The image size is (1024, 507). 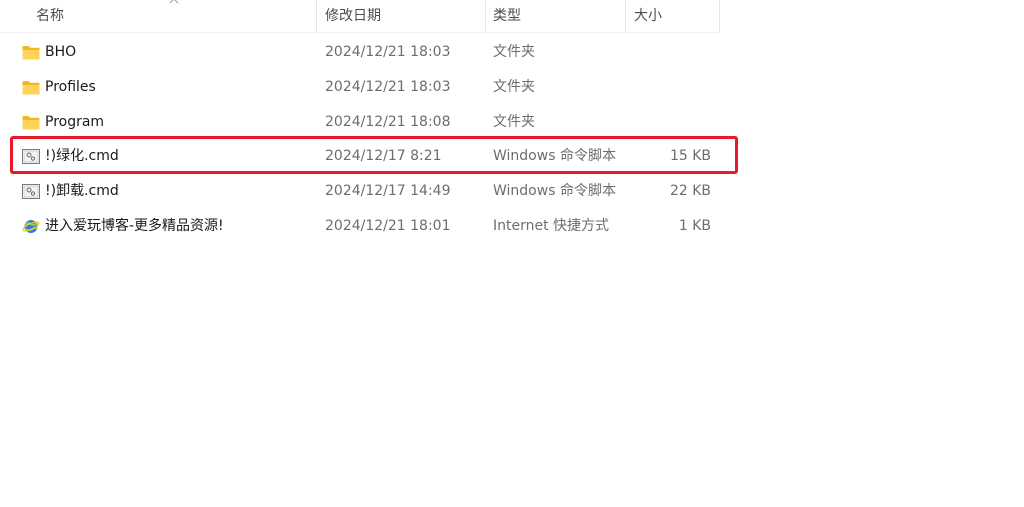 I want to click on column-header-row: 名称 修改日期 类型 大小, so click(x=360, y=16).